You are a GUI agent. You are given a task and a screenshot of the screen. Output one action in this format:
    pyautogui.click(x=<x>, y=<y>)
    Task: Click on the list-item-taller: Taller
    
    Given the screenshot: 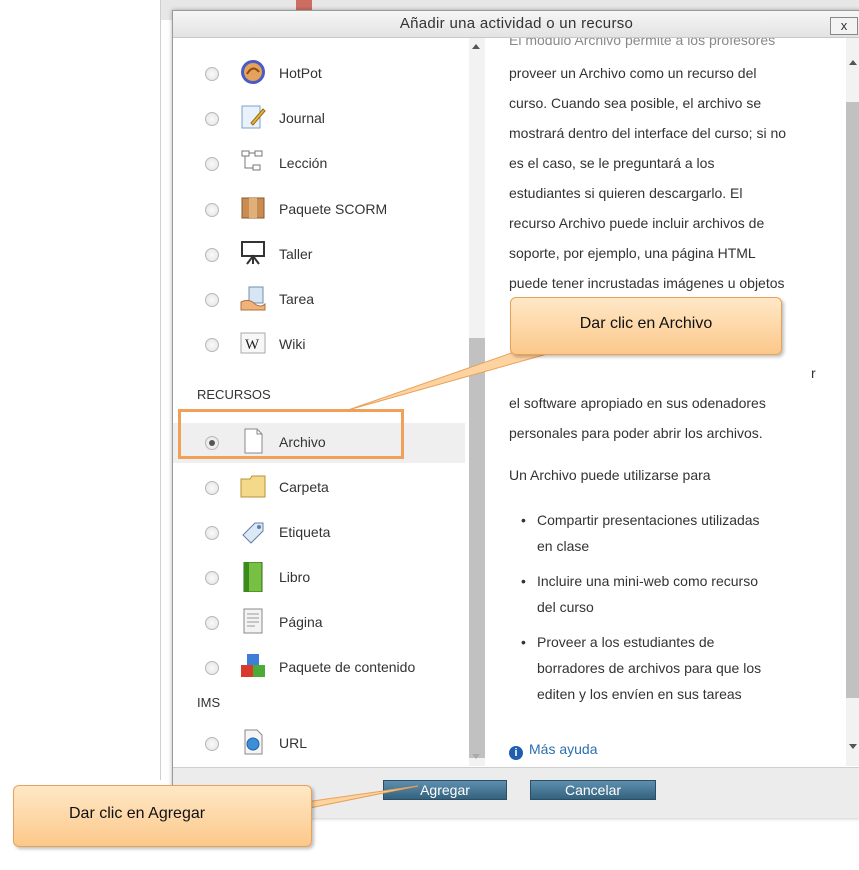 What is the action you would take?
    pyautogui.click(x=319, y=255)
    